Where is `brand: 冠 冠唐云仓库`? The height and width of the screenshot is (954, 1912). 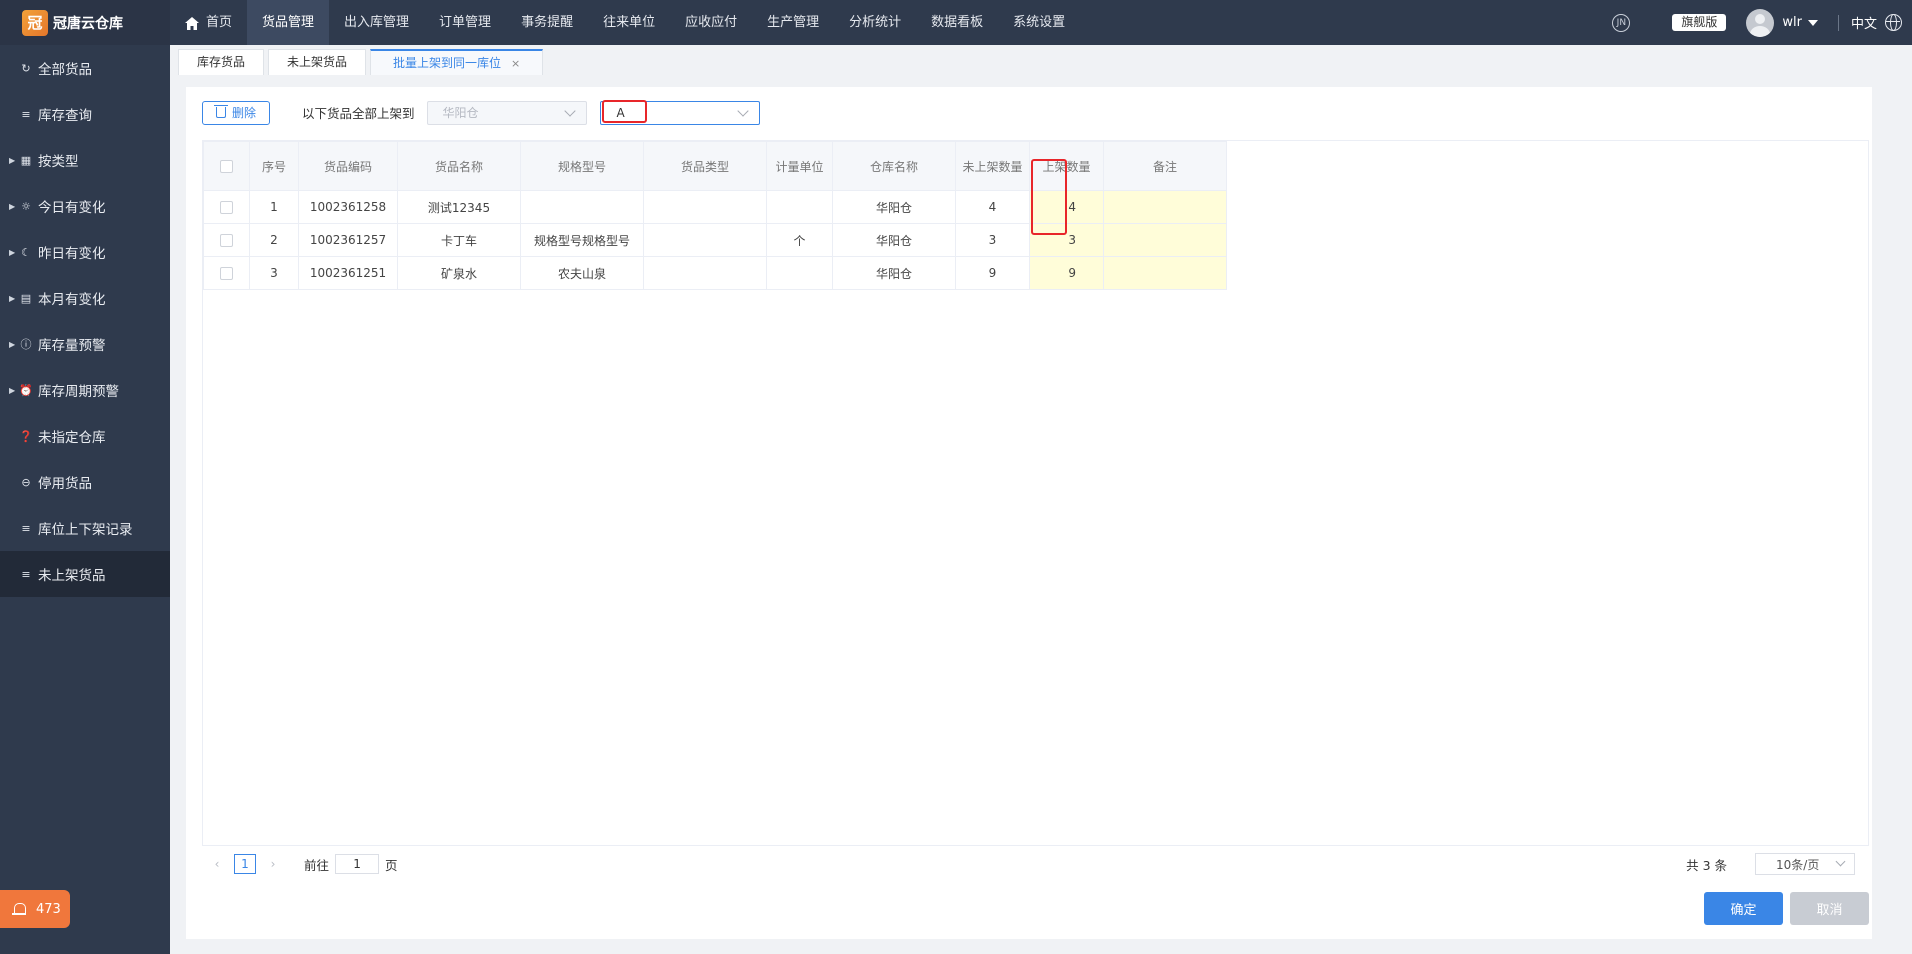
brand: 冠 冠唐云仓库 is located at coordinates (85, 22).